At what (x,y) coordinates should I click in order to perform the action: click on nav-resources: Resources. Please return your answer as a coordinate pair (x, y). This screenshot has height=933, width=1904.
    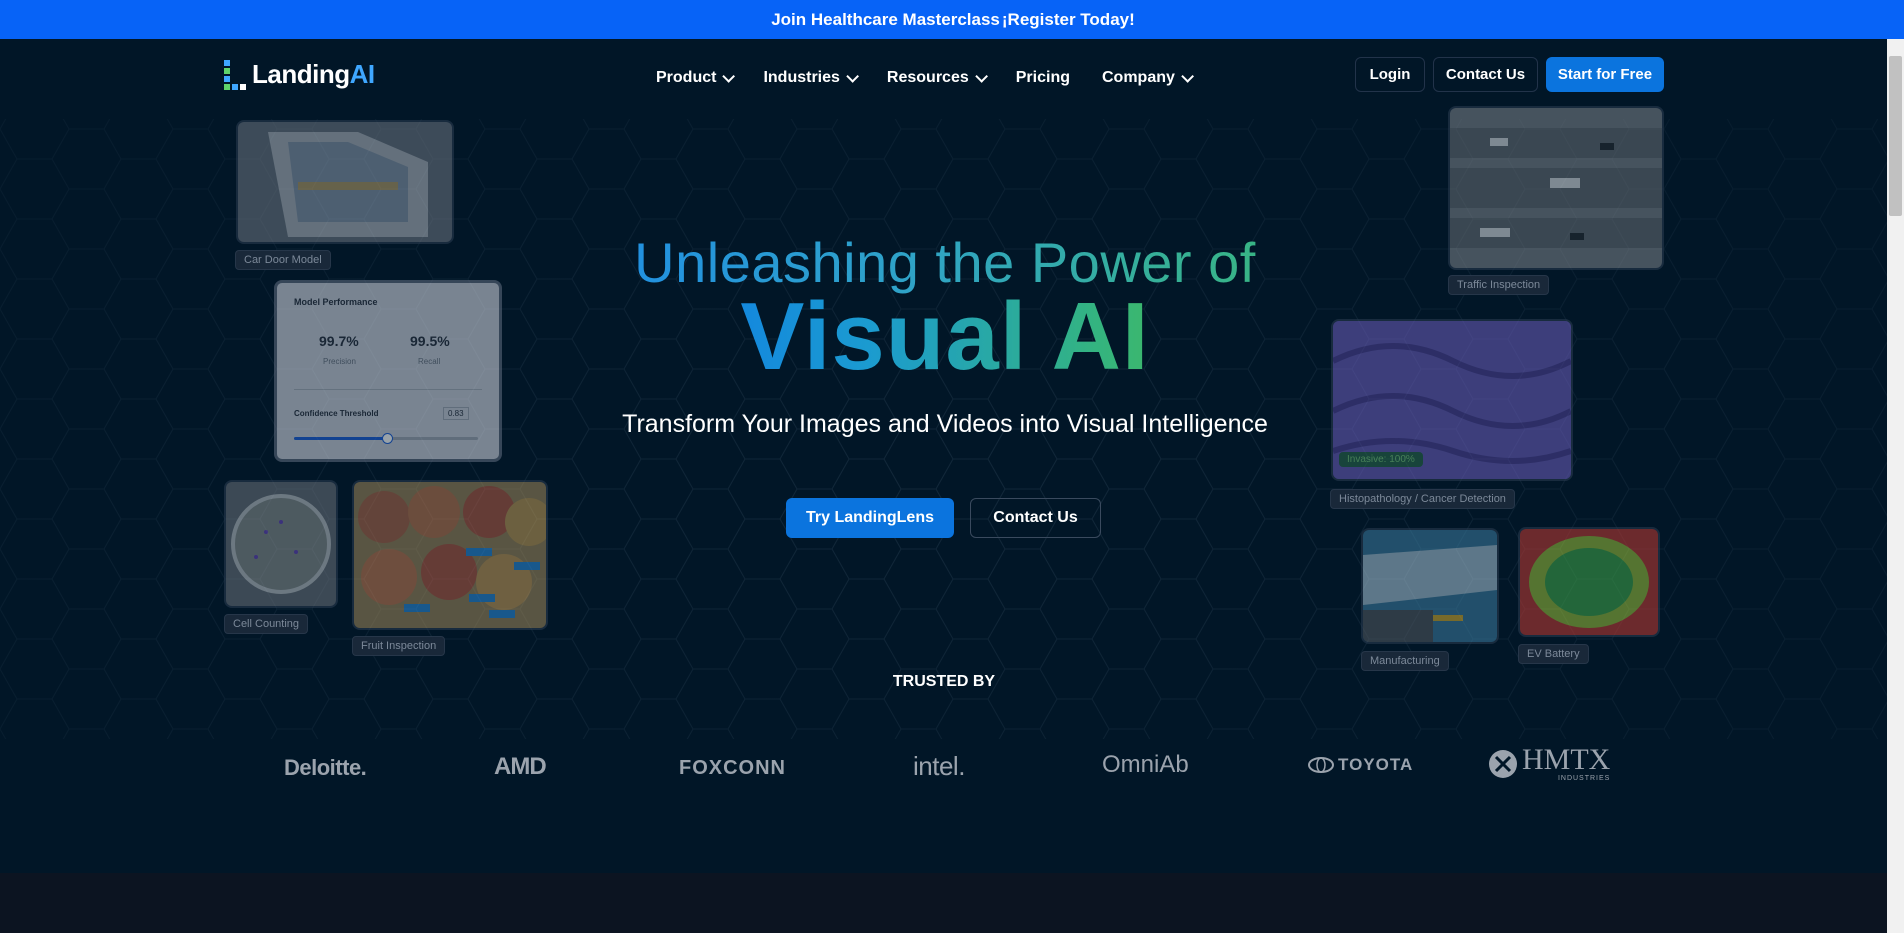
    Looking at the image, I should click on (935, 78).